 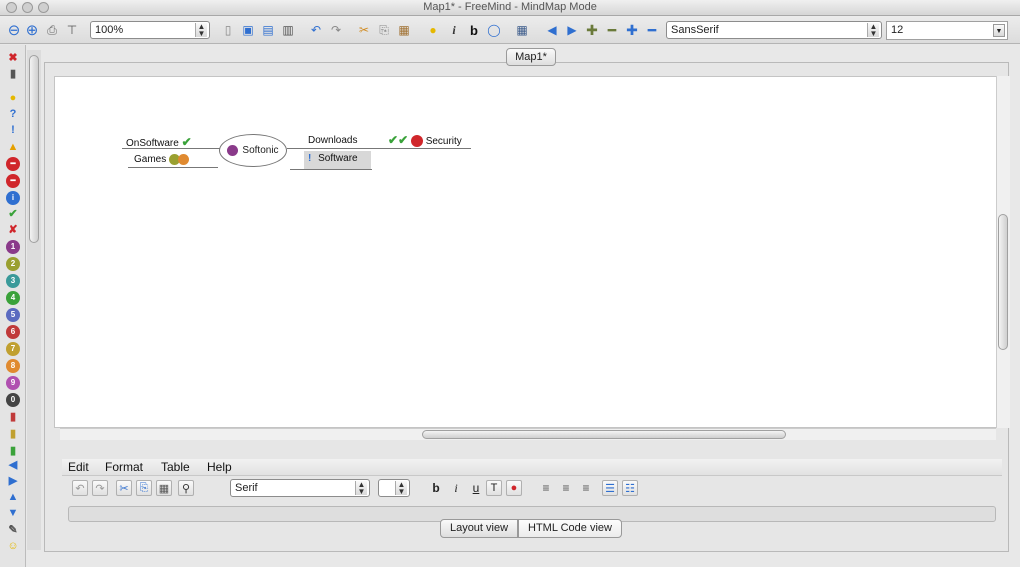 I want to click on stop-icon: ━, so click(x=13, y=164).